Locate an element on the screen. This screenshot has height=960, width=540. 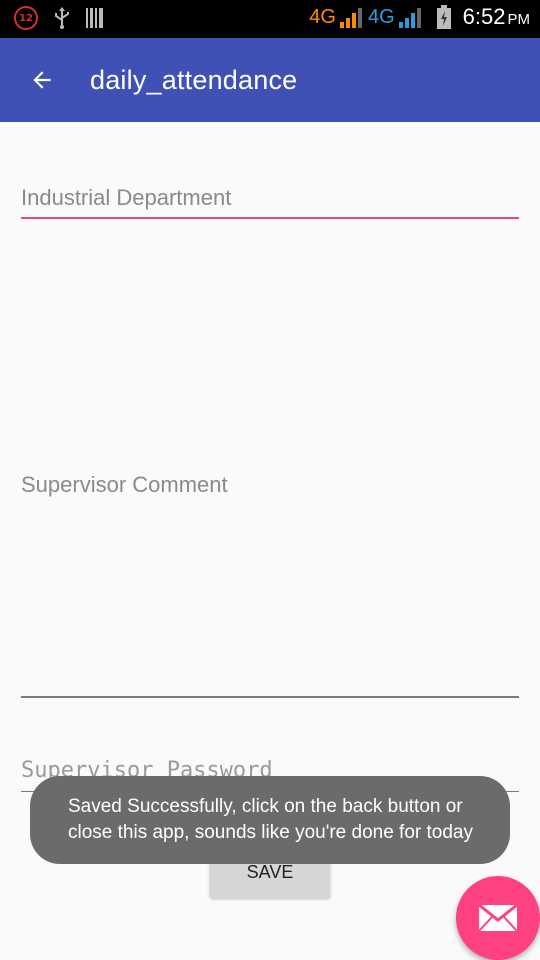
arrow-back-icon is located at coordinates (42, 80).